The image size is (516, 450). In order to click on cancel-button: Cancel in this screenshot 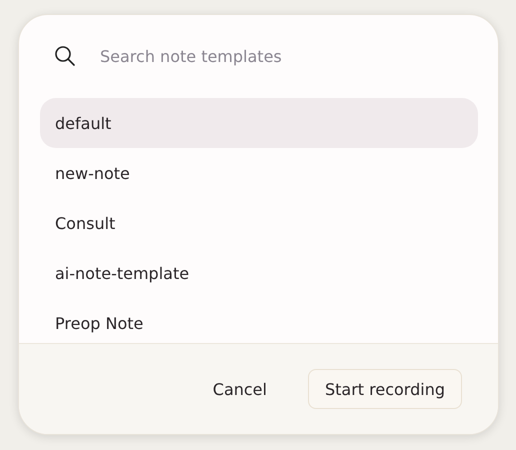, I will do `click(240, 389)`.